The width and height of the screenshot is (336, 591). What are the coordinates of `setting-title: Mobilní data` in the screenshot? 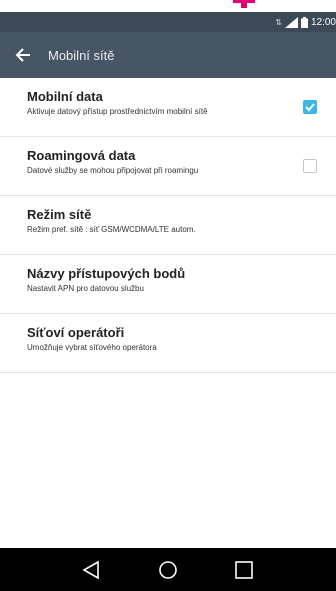 It's located at (65, 96).